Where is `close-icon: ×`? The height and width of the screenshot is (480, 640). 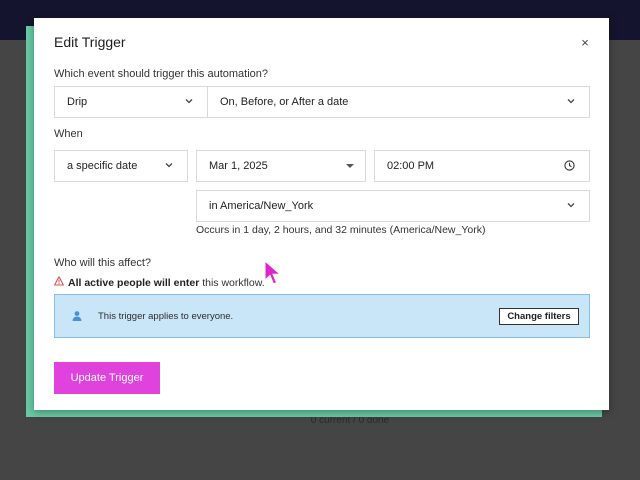 close-icon: × is located at coordinates (585, 43).